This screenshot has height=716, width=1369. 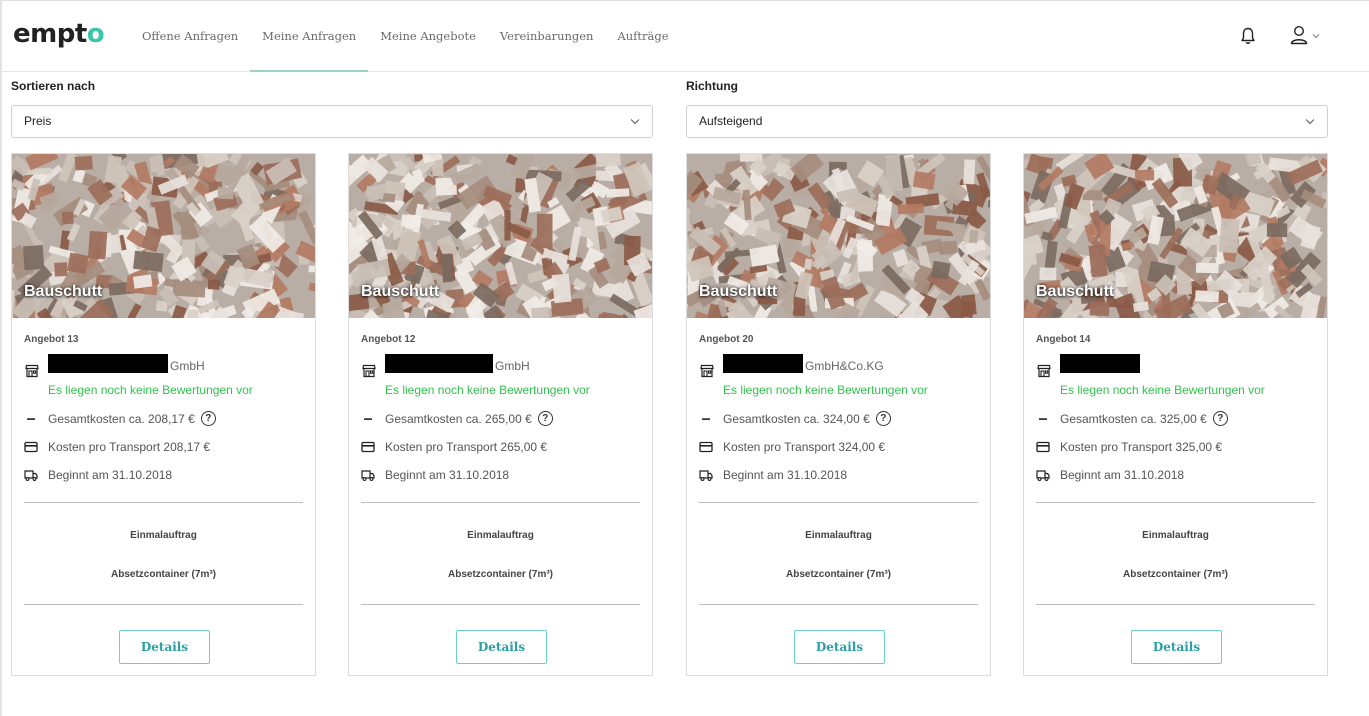 I want to click on window-left-edge, so click(x=1, y=358).